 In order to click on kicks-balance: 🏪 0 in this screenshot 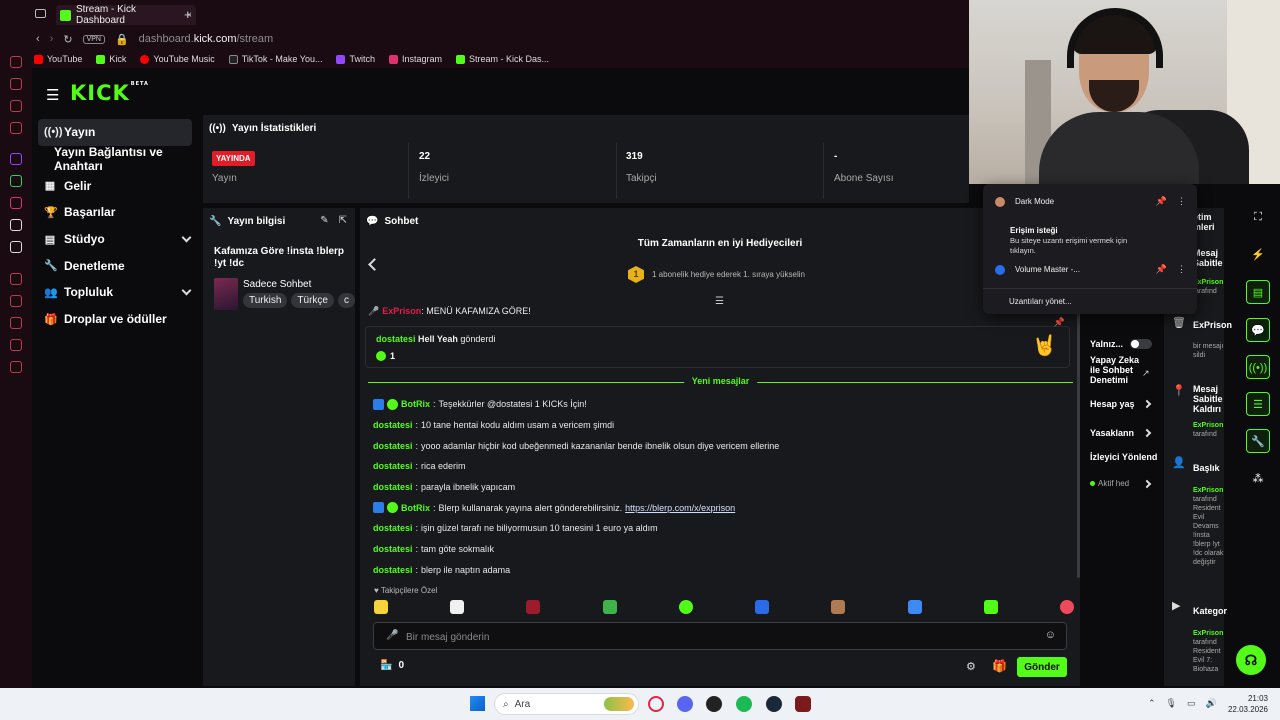, I will do `click(392, 665)`.